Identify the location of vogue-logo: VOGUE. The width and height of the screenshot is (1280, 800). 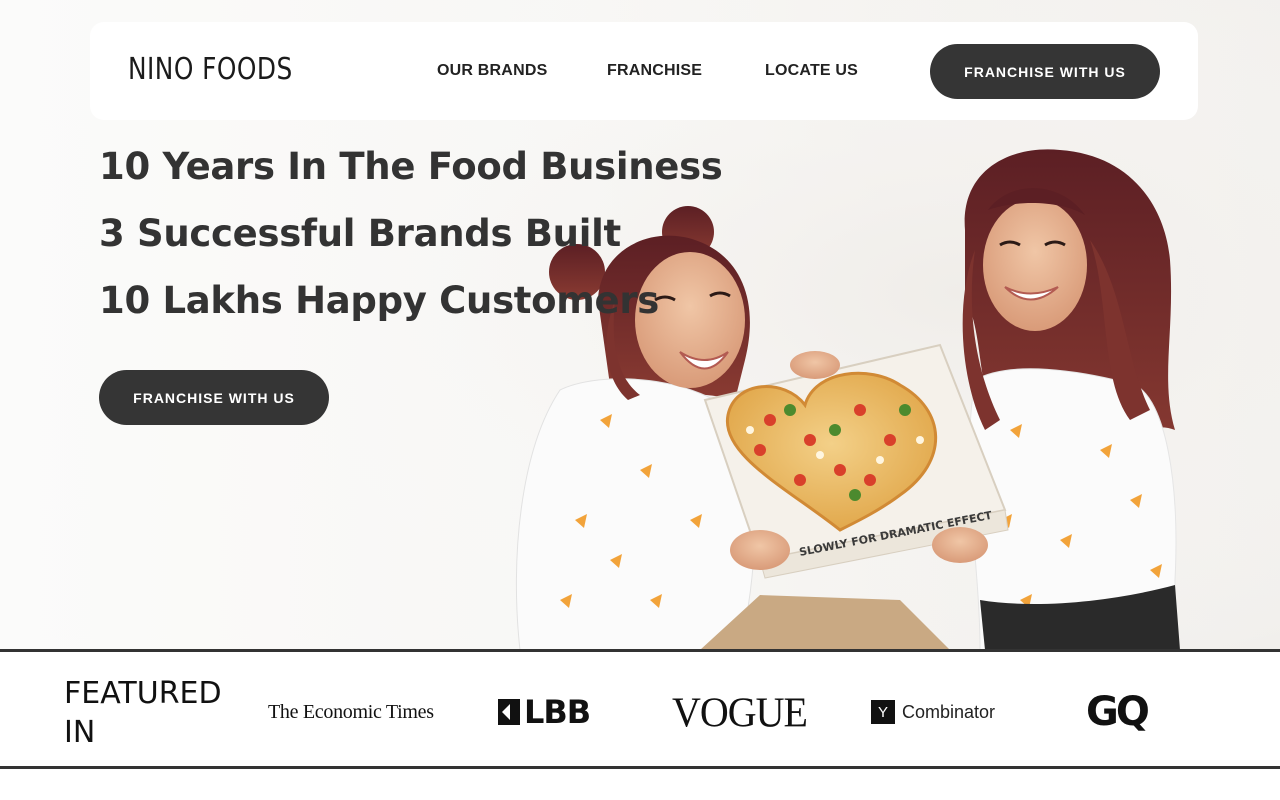
(740, 711).